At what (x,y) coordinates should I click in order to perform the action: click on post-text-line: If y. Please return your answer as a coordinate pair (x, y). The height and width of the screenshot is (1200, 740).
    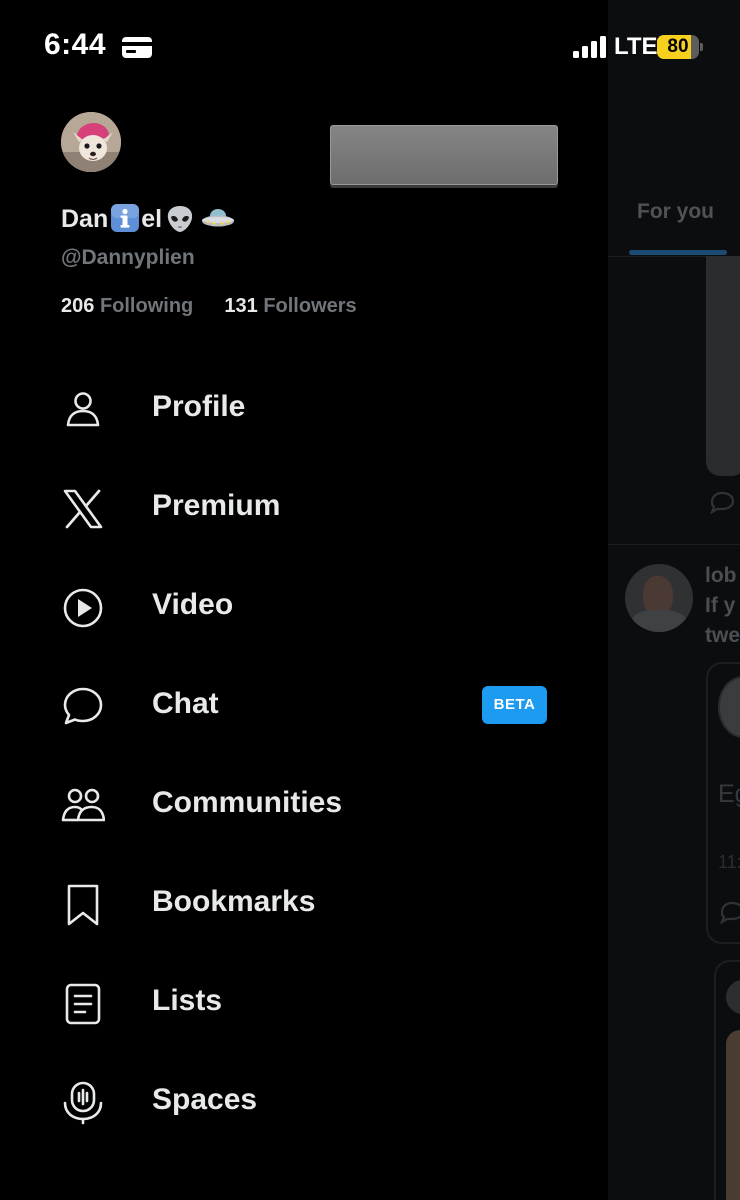
    Looking at the image, I should click on (720, 605).